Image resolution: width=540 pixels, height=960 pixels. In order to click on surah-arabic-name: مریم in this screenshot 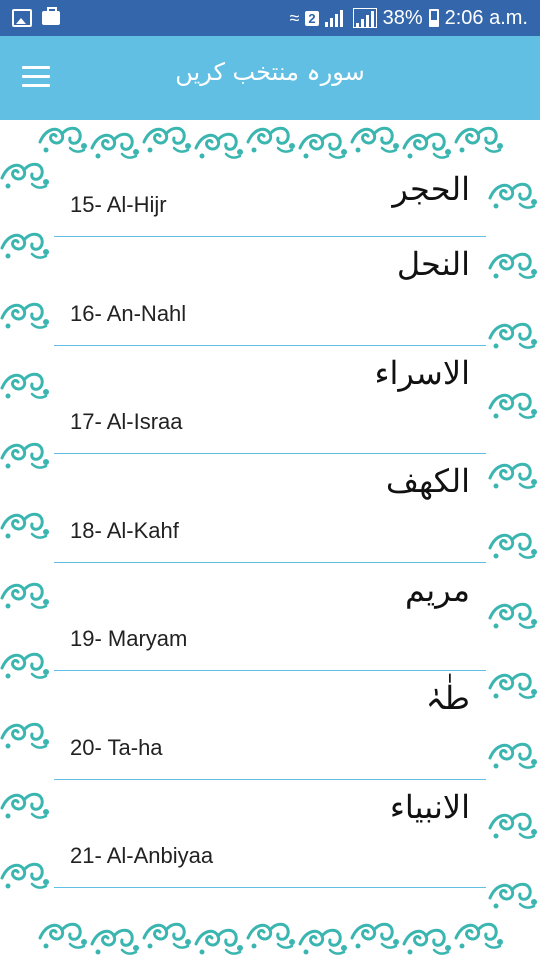, I will do `click(437, 589)`.